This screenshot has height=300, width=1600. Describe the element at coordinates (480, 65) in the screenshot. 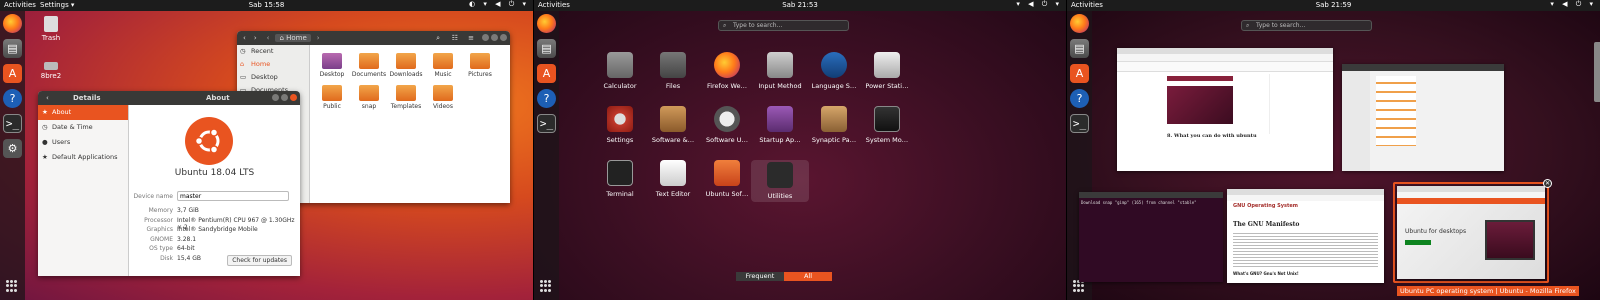

I see `folder-pictures: Pictures` at that location.